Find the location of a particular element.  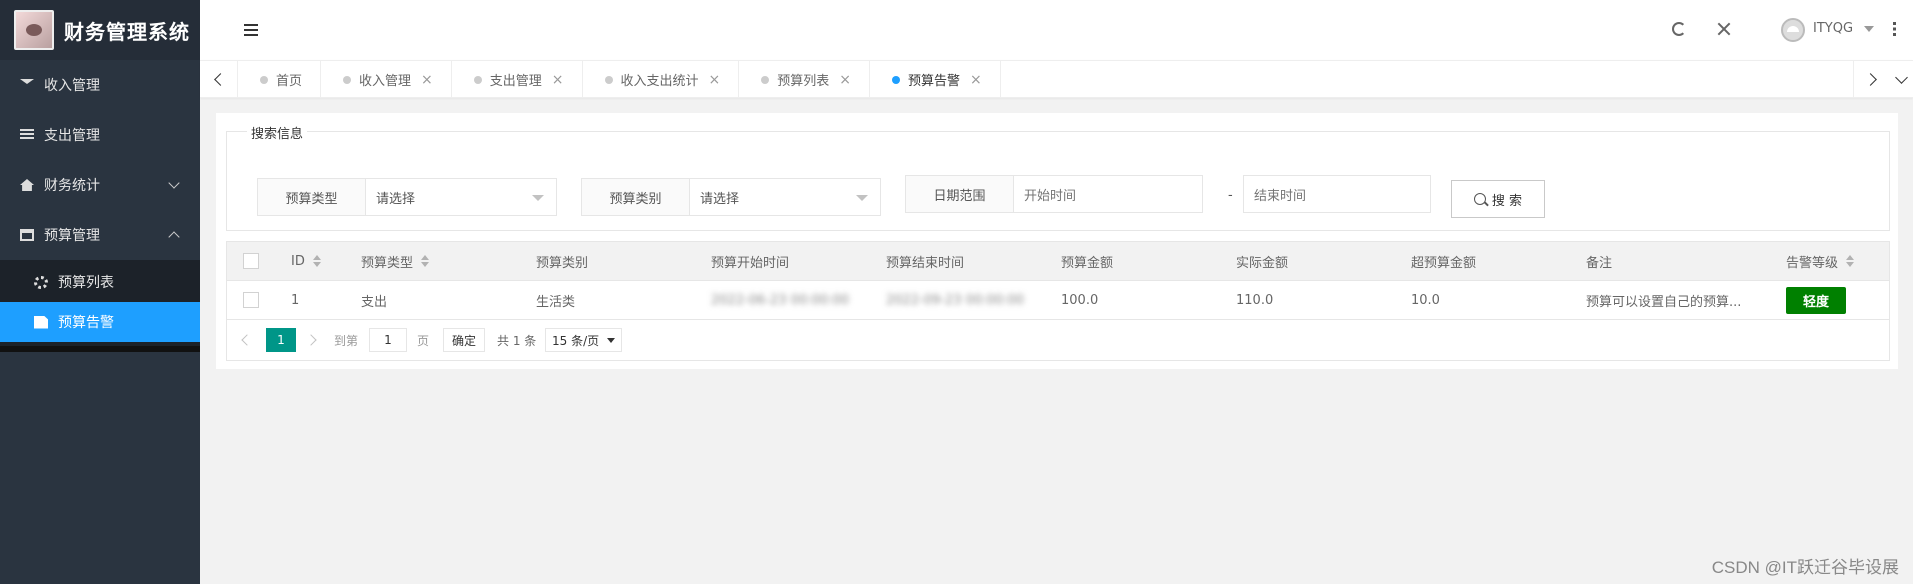

tab-label: 收入管理 is located at coordinates (385, 81).